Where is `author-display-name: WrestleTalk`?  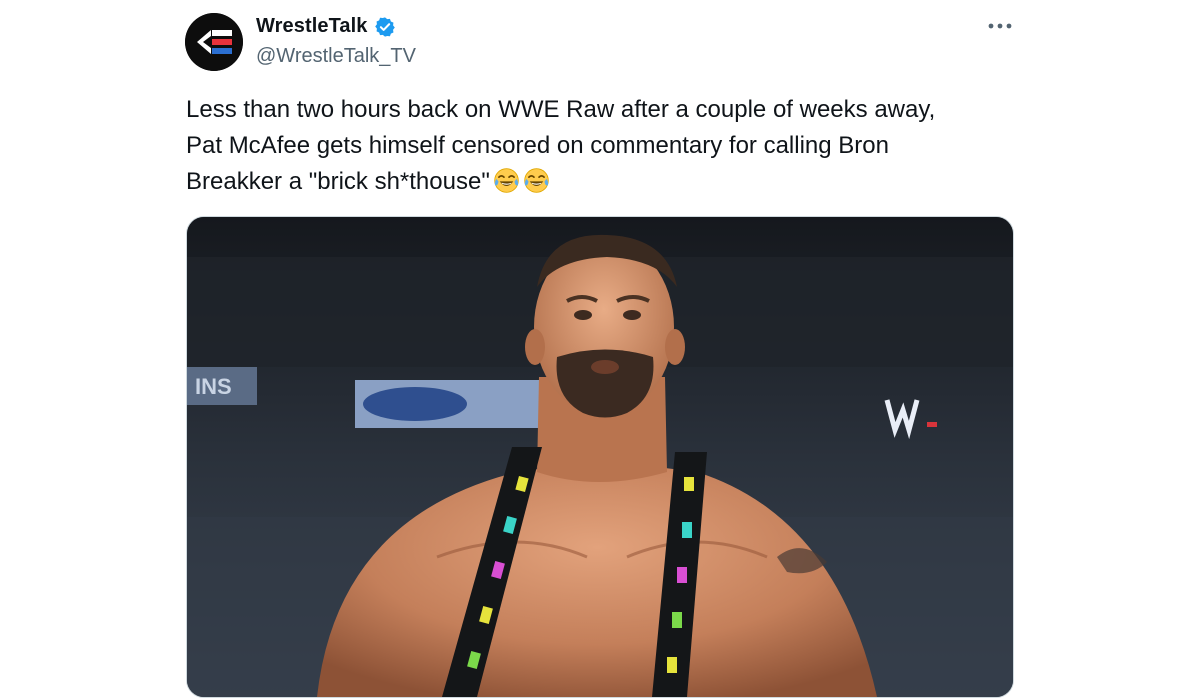
author-display-name: WrestleTalk is located at coordinates (312, 26).